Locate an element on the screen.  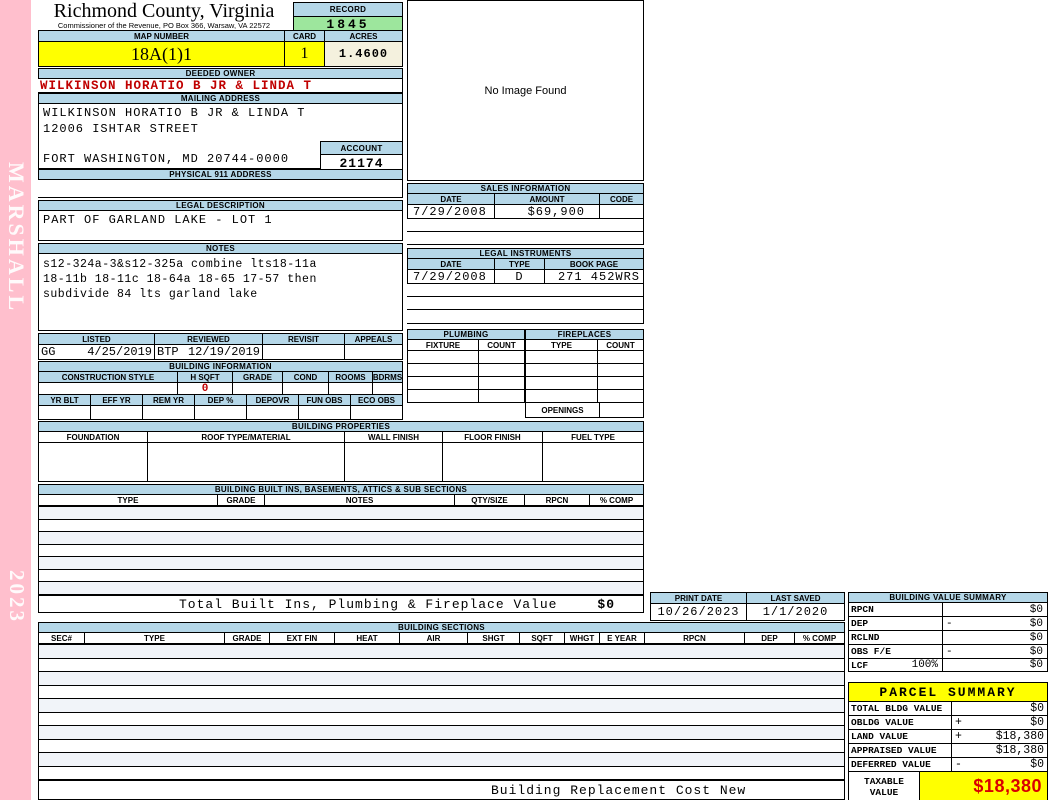
depovr-label: DEPOVR is located at coordinates (273, 400).